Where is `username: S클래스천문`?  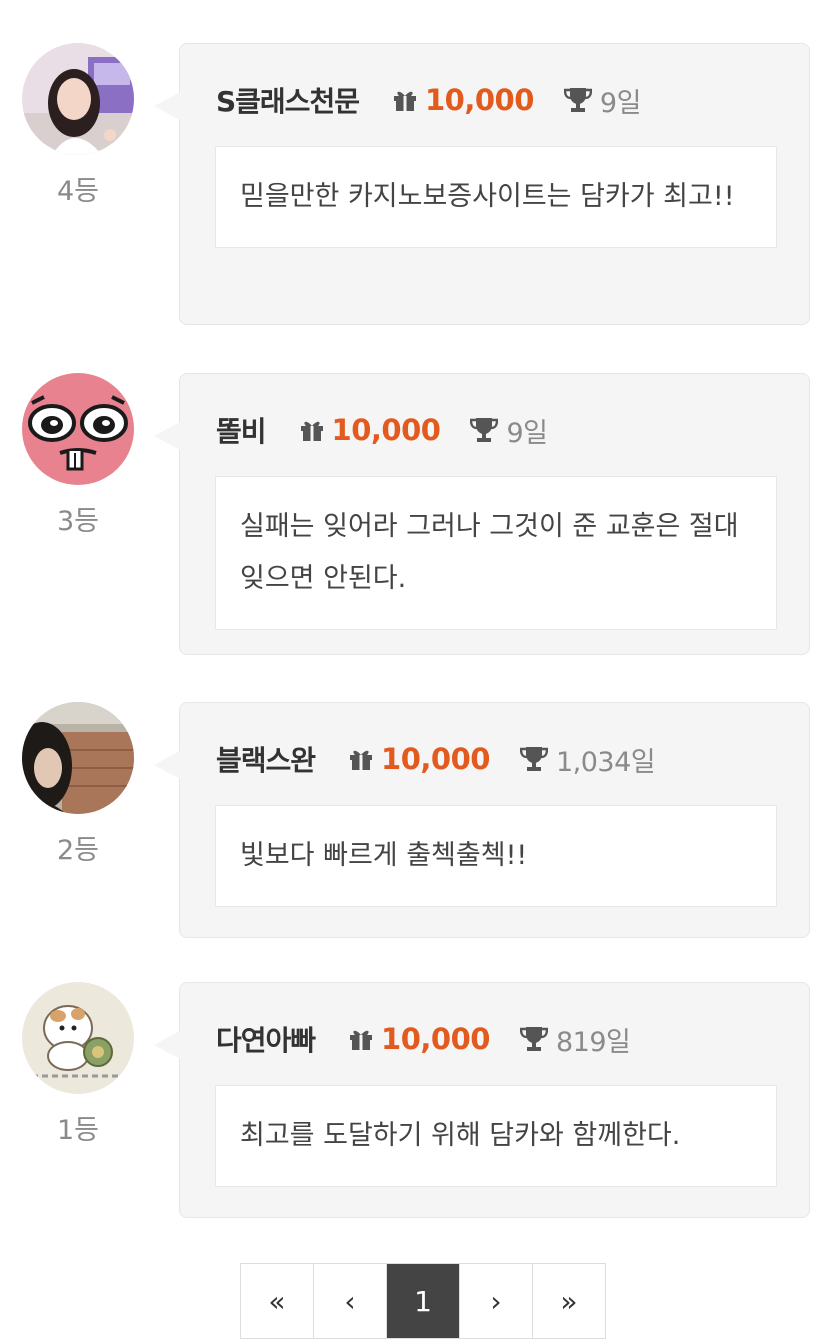
username: S클래스천문 is located at coordinates (288, 100).